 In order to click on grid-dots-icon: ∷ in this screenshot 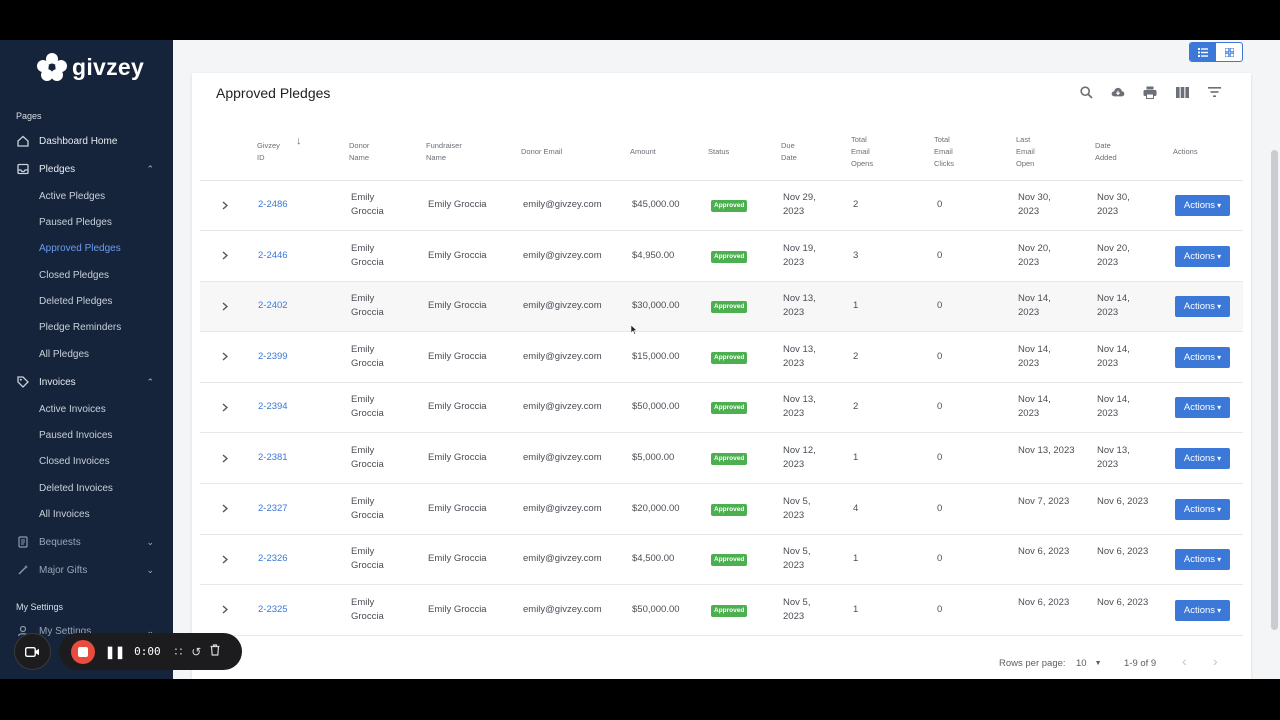, I will do `click(179, 652)`.